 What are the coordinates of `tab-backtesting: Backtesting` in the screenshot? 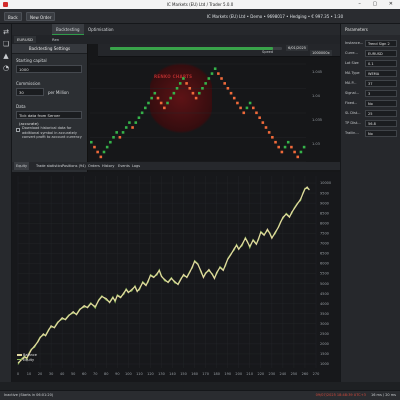 It's located at (68, 29).